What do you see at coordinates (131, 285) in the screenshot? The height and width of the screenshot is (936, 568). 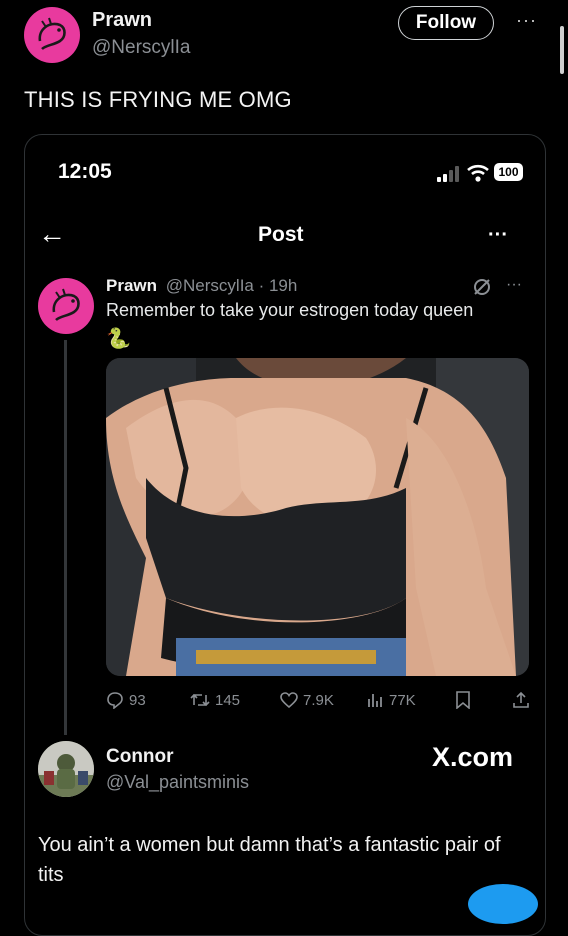 I see `post-author-name: Prawn` at bounding box center [131, 285].